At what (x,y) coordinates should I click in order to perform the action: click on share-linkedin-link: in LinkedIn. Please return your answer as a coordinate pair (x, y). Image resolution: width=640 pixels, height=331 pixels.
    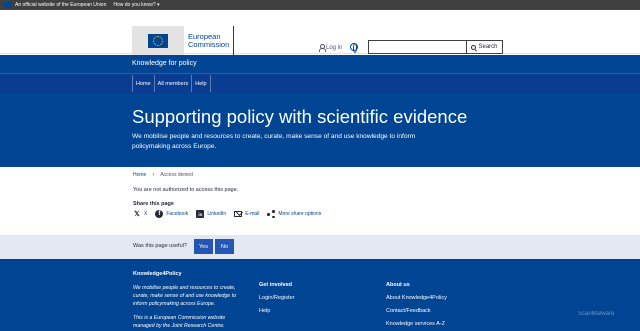
    Looking at the image, I should click on (211, 214).